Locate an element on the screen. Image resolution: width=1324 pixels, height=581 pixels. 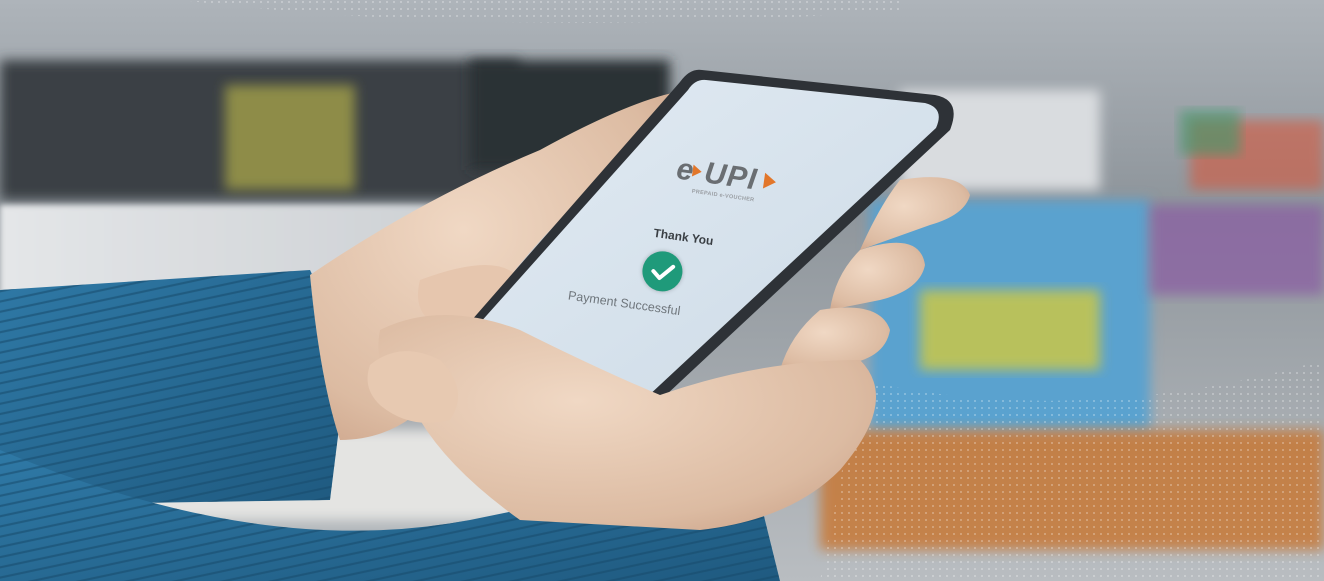
thank-you-text: Thank You is located at coordinates (683, 237).